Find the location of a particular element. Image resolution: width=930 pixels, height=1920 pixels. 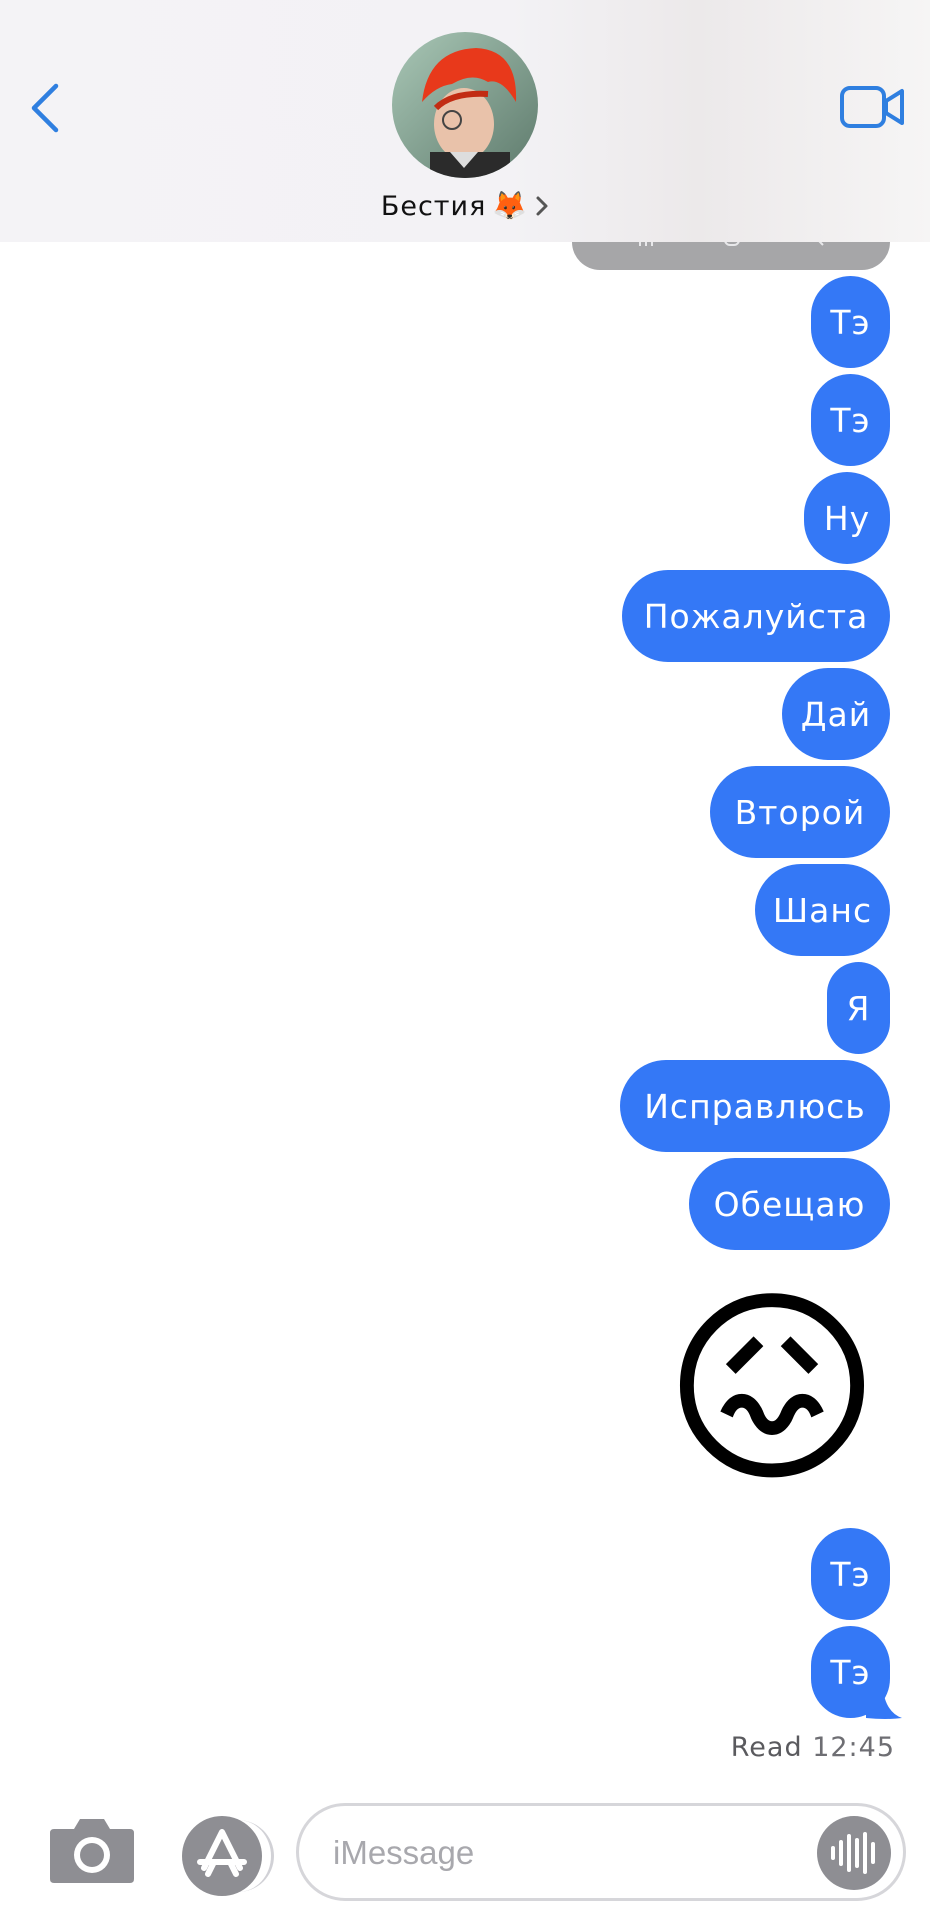

message-bubble: Исправлюсь is located at coordinates (755, 1106).